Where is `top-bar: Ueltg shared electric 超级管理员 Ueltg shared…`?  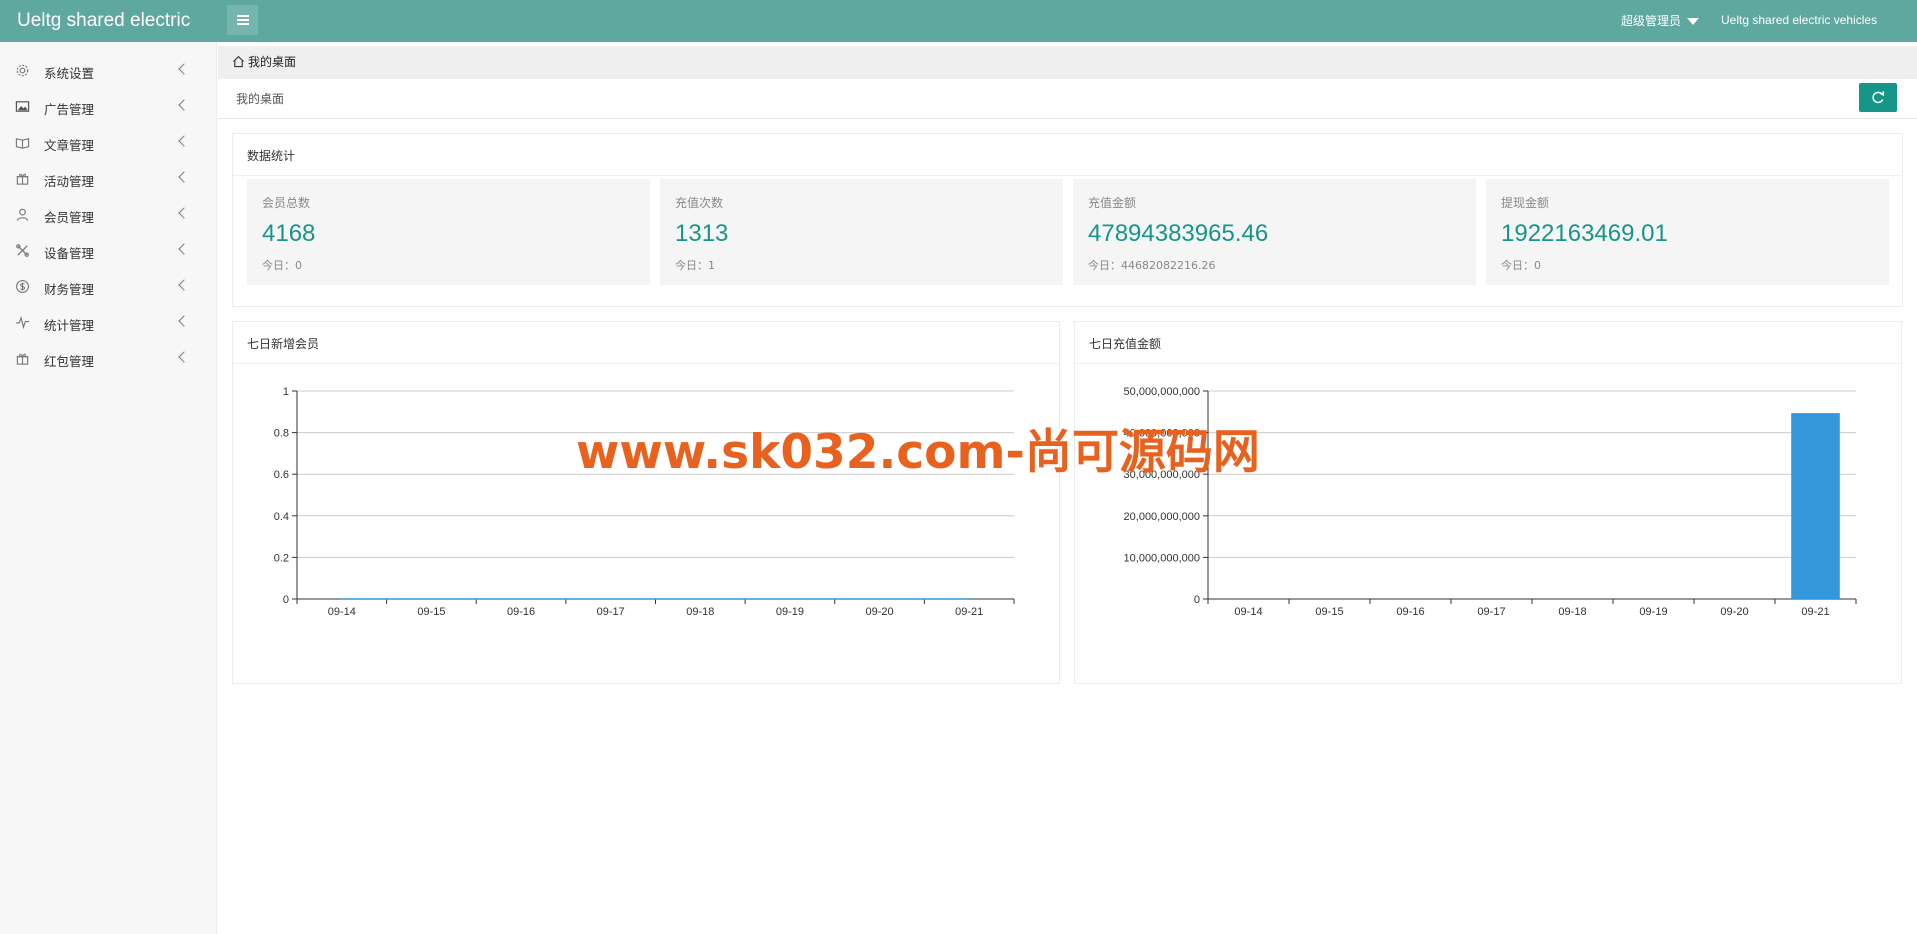 top-bar: Ueltg shared electric 超级管理员 Ueltg shared… is located at coordinates (958, 21).